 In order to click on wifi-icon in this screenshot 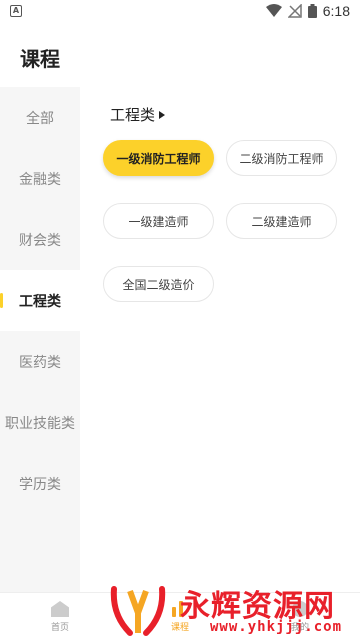, I will do `click(273, 10)`.